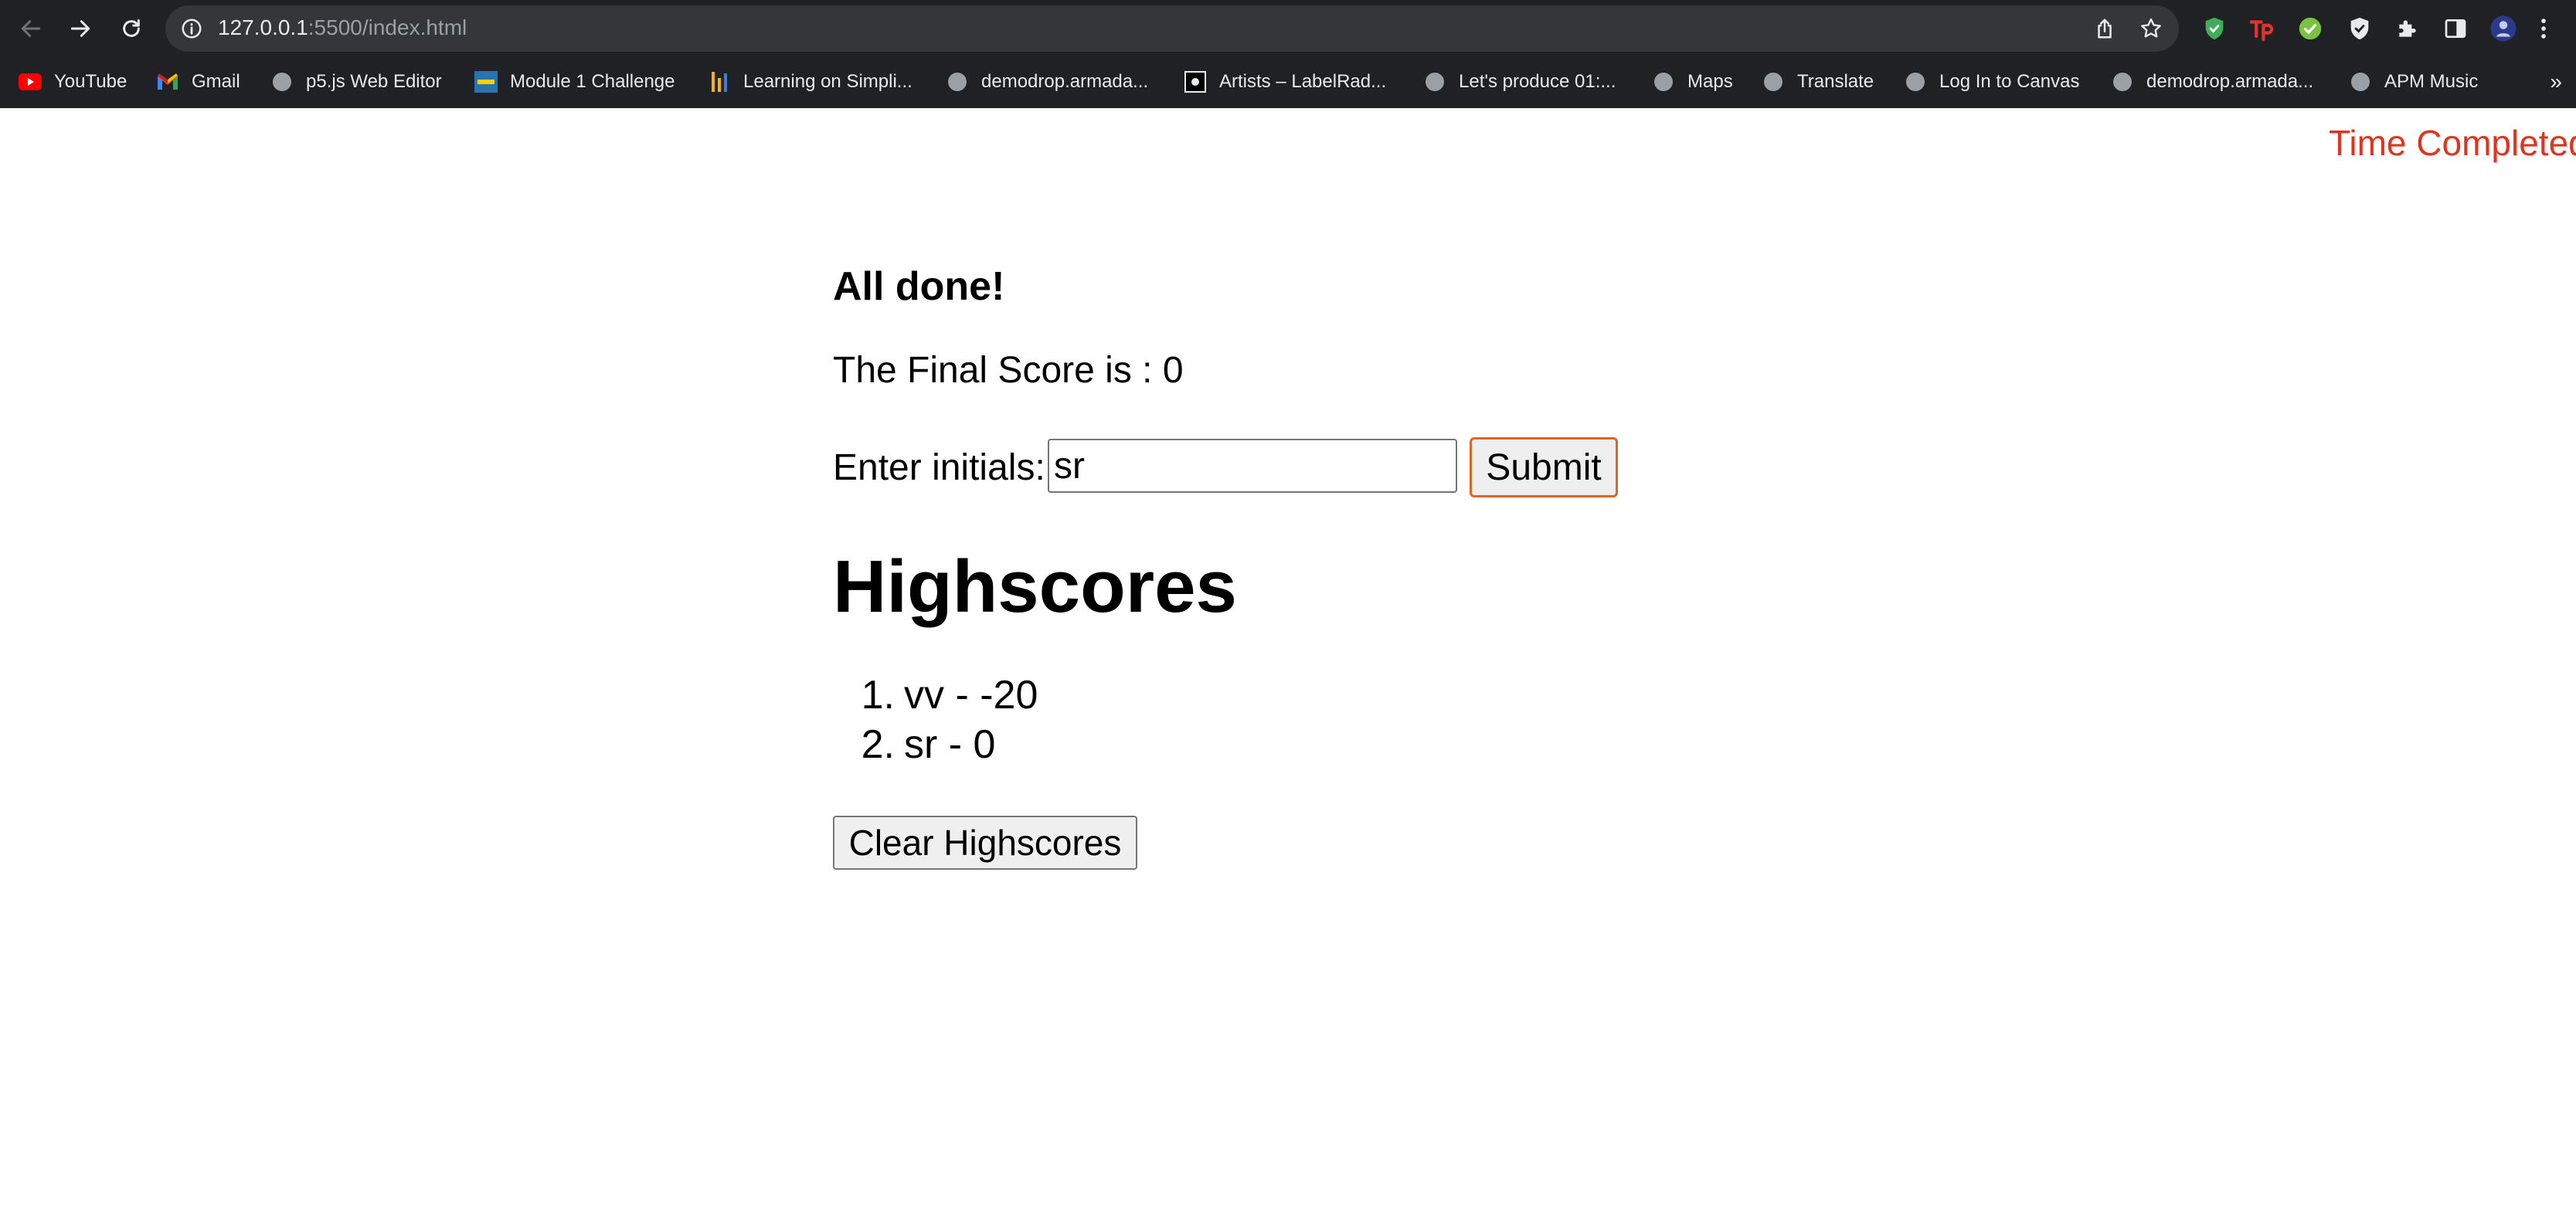 Image resolution: width=2576 pixels, height=1205 pixels. Describe the element at coordinates (2452, 143) in the screenshot. I see `timer-status: Time Completed` at that location.